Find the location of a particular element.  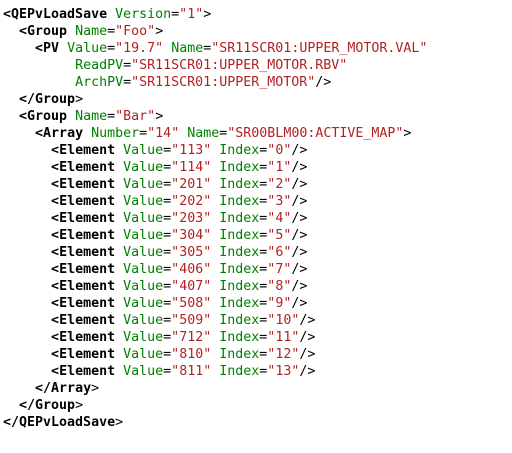

attribute-value-text: 2 is located at coordinates (279, 184).